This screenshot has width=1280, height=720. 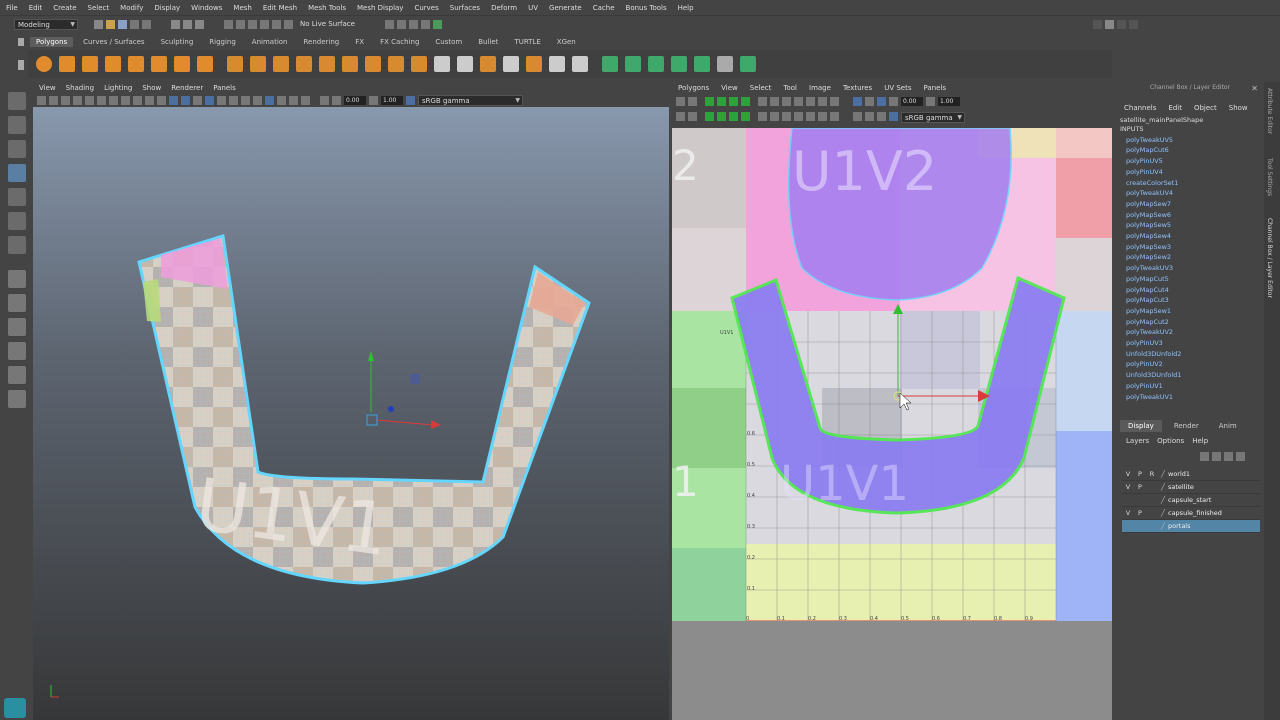 What do you see at coordinates (488, 64) in the screenshot?
I see `fill-hole-icon` at bounding box center [488, 64].